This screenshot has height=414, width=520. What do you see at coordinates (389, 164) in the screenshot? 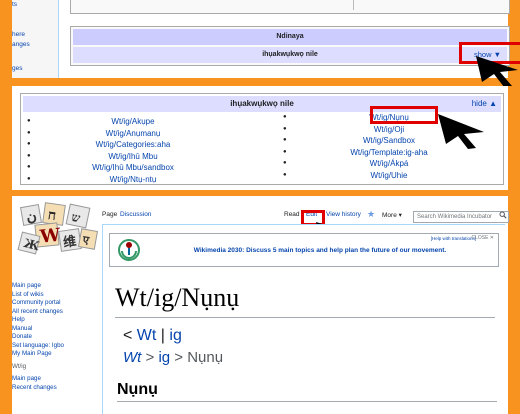
I see `list-item: ● Wt/ig/Ákpá` at bounding box center [389, 164].